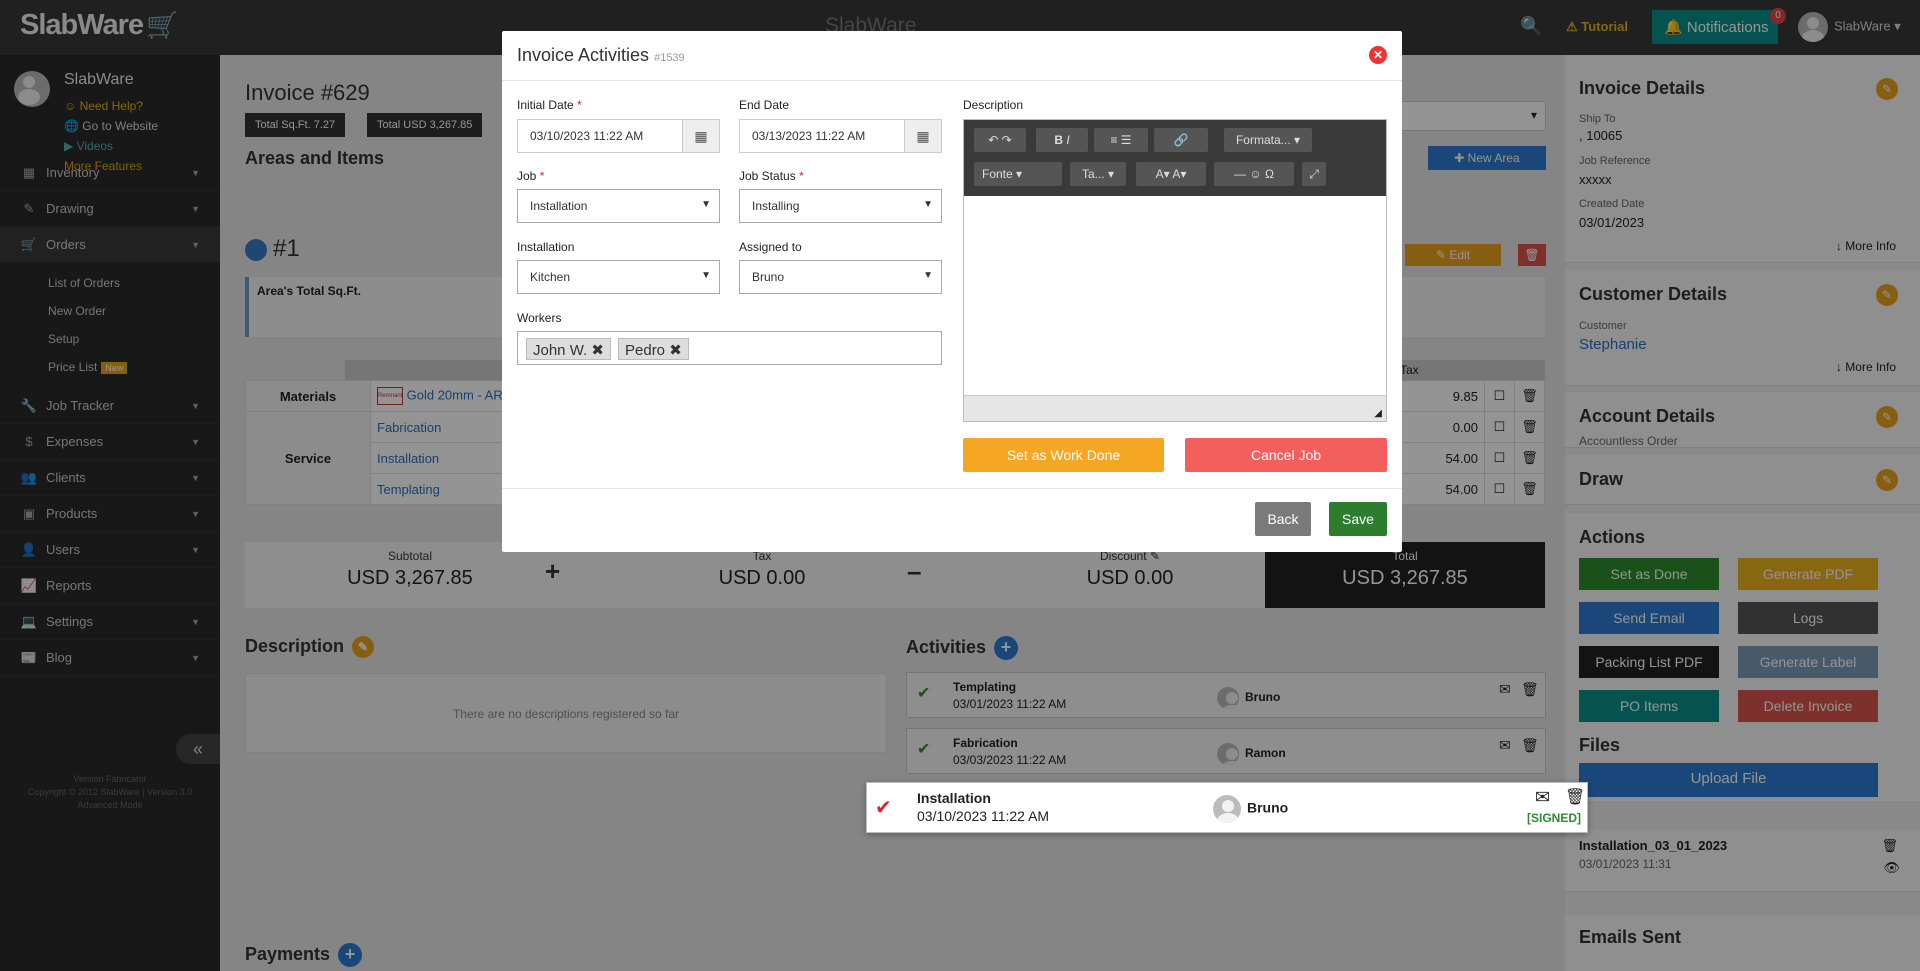  What do you see at coordinates (1542, 797) in the screenshot?
I see `mail-icon: ✉` at bounding box center [1542, 797].